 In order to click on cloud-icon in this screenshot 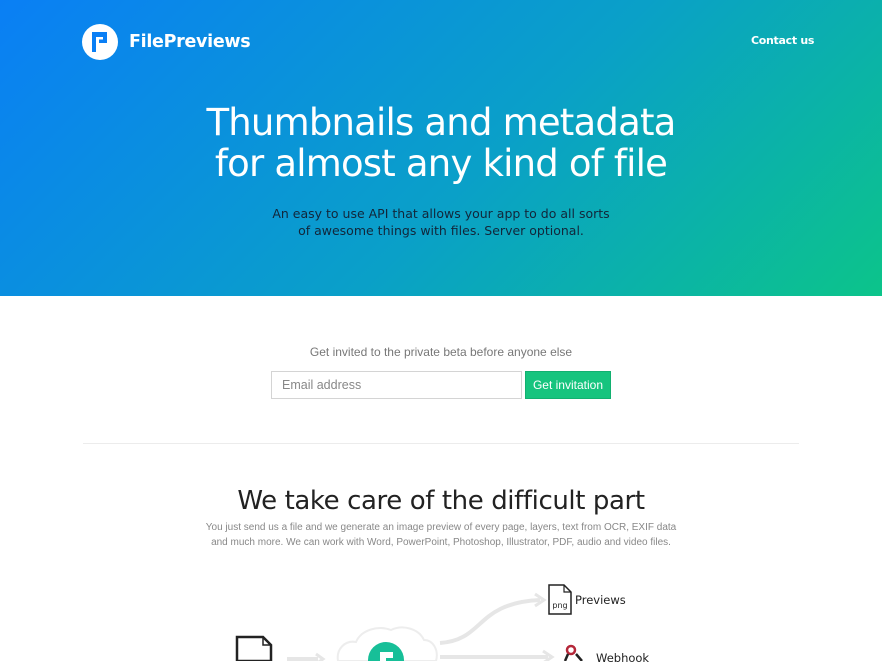, I will do `click(387, 643)`.